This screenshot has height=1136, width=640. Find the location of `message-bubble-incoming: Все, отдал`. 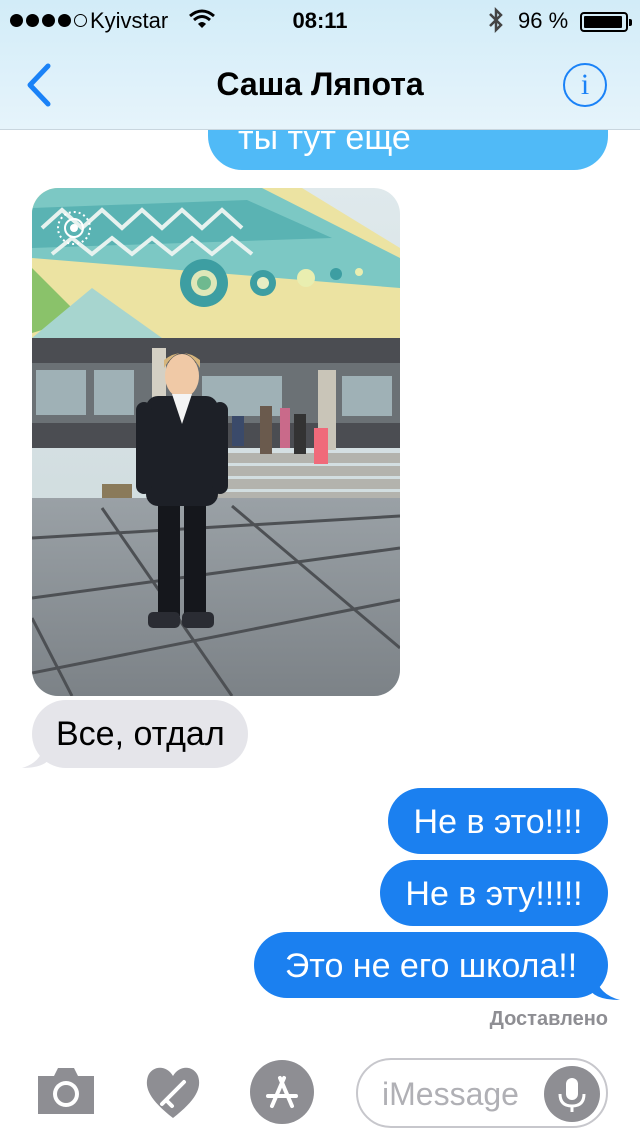

message-bubble-incoming: Все, отдал is located at coordinates (140, 734).